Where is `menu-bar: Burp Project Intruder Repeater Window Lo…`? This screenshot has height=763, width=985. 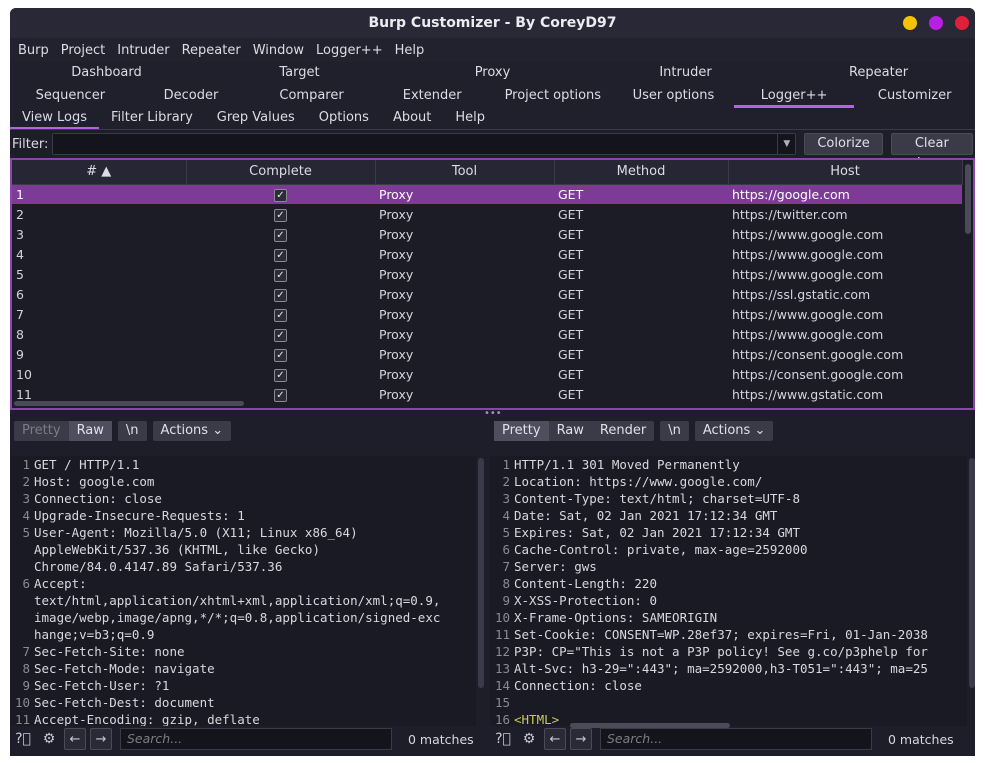
menu-bar: Burp Project Intruder Repeater Window Lo… is located at coordinates (492, 50).